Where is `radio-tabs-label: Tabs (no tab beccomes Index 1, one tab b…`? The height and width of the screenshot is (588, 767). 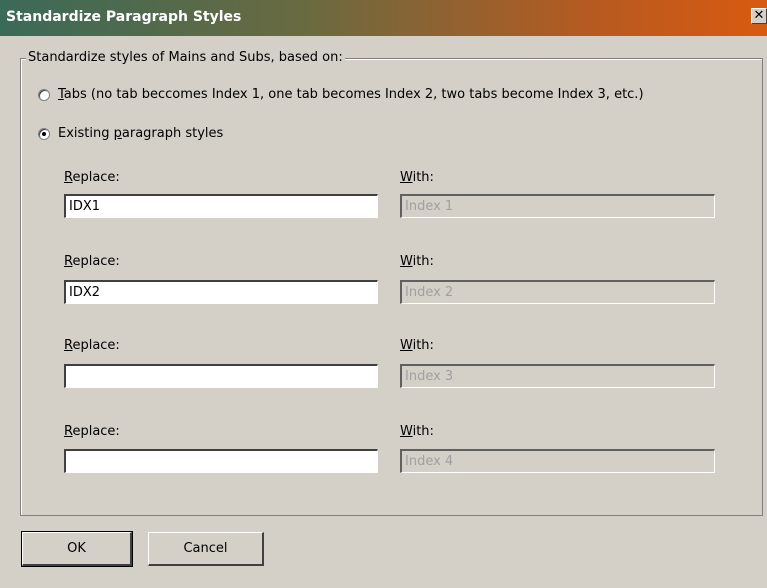
radio-tabs-label: Tabs (no tab beccomes Index 1, one tab b… is located at coordinates (351, 94).